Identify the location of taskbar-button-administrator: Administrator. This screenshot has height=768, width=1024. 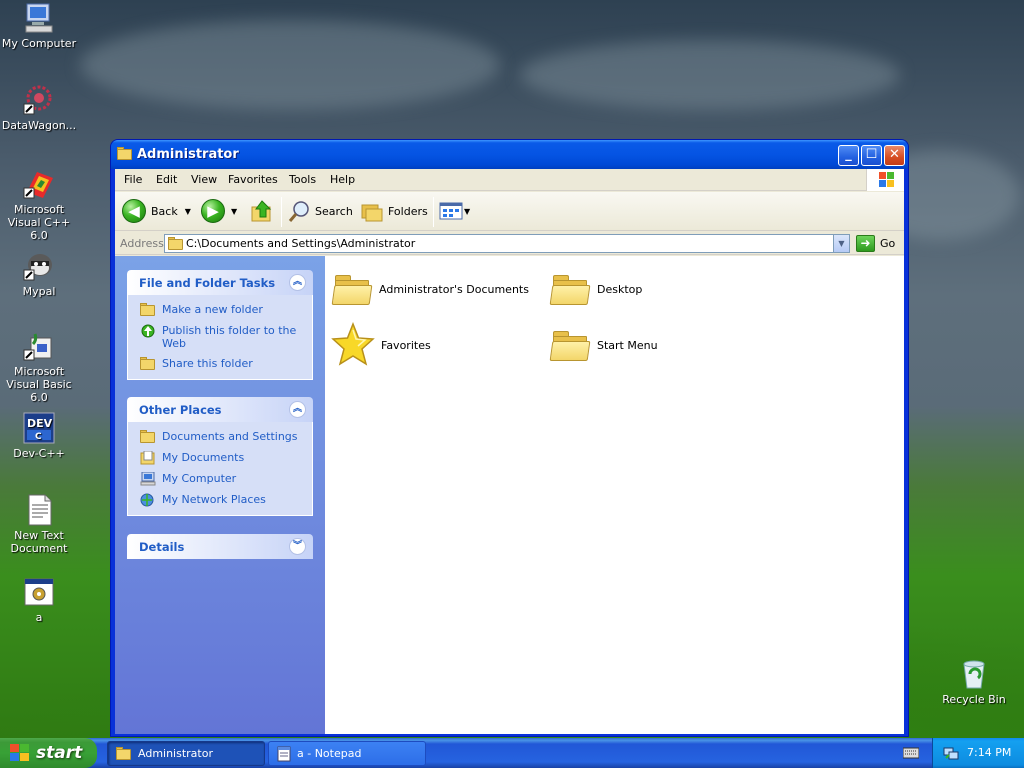
(186, 753).